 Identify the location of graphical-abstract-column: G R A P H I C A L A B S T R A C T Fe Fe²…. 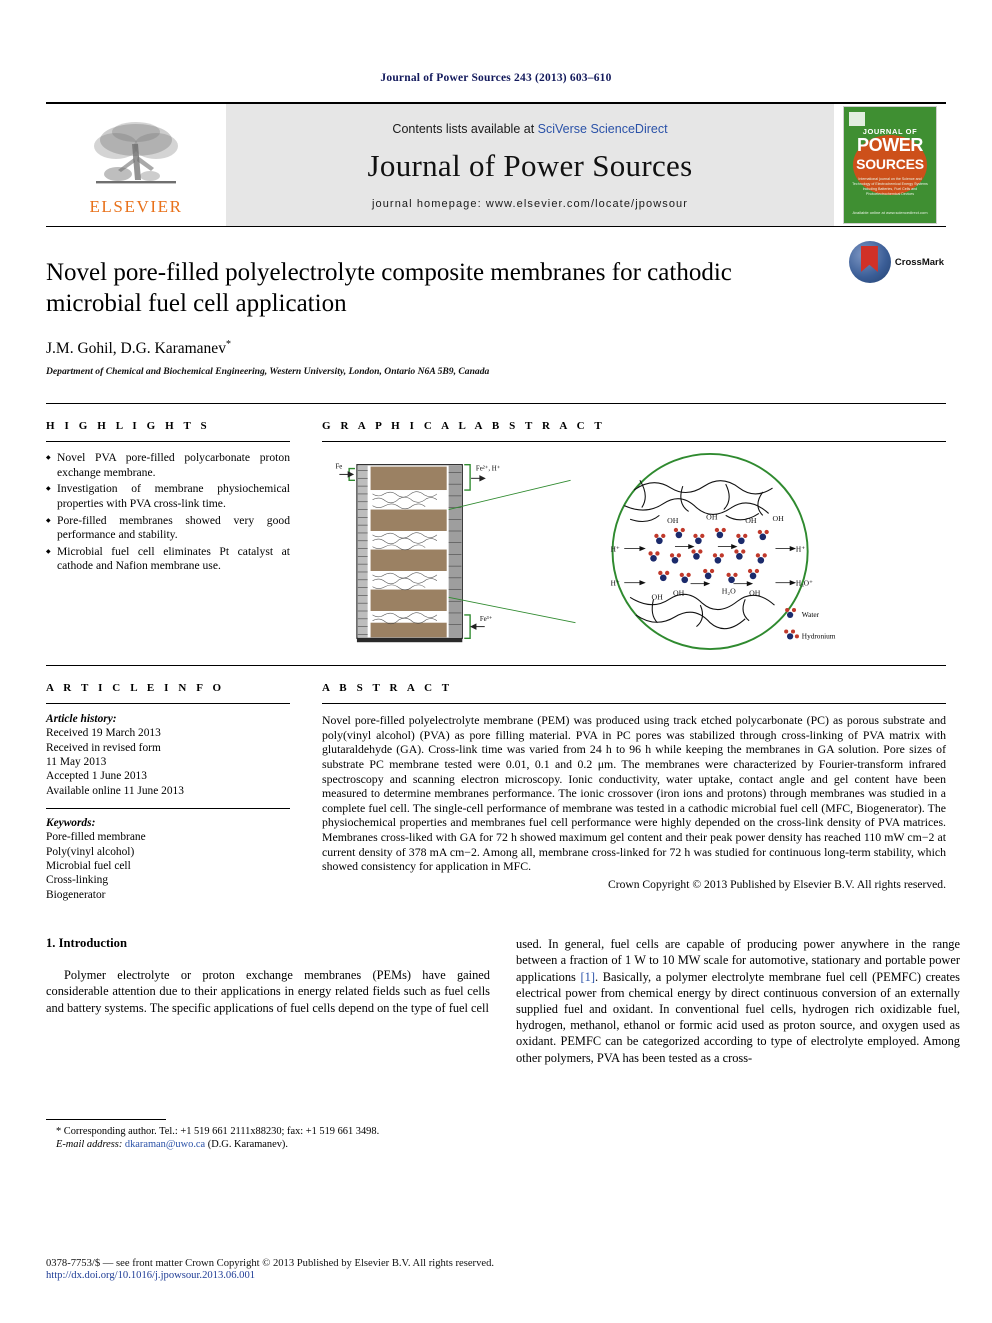
(625, 535).